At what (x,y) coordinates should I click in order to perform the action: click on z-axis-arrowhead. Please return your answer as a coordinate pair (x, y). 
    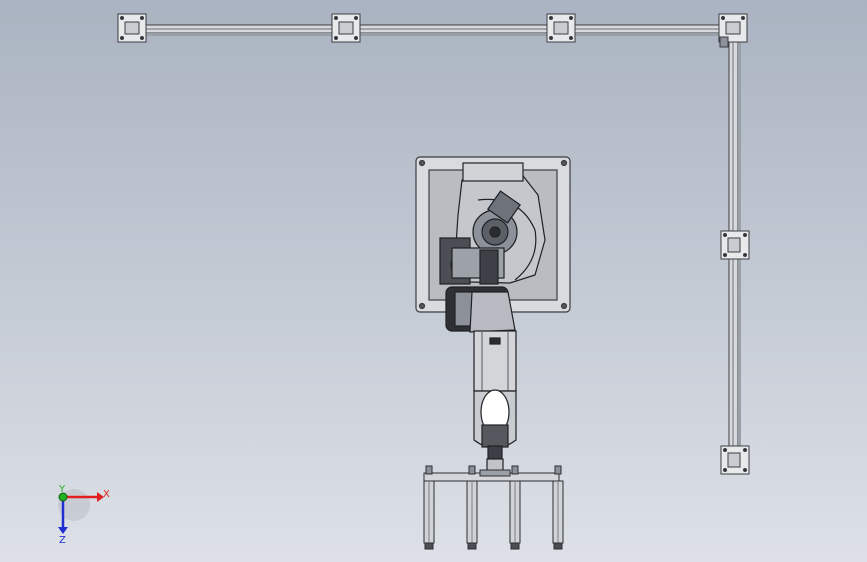
    Looking at the image, I should click on (63, 530).